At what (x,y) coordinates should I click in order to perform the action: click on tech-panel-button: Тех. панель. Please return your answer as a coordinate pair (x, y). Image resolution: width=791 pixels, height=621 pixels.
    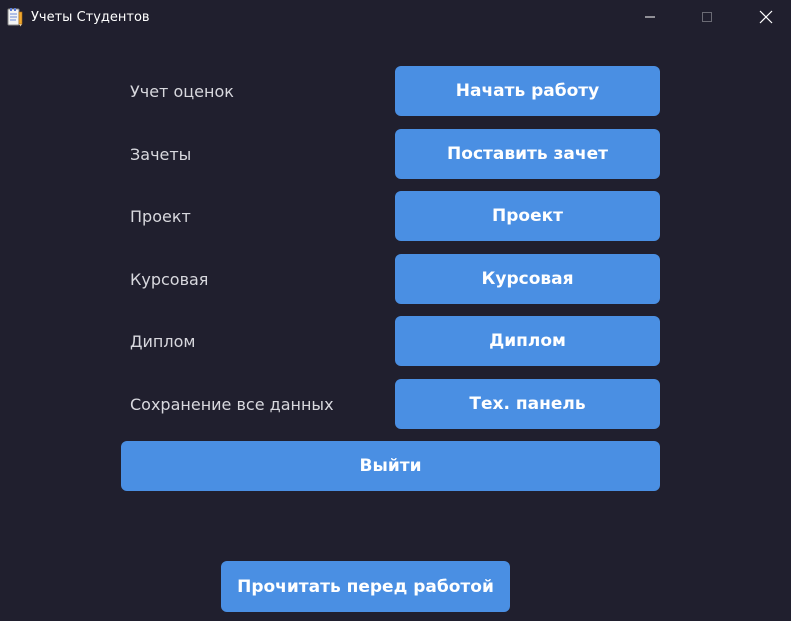
    Looking at the image, I should click on (527, 404).